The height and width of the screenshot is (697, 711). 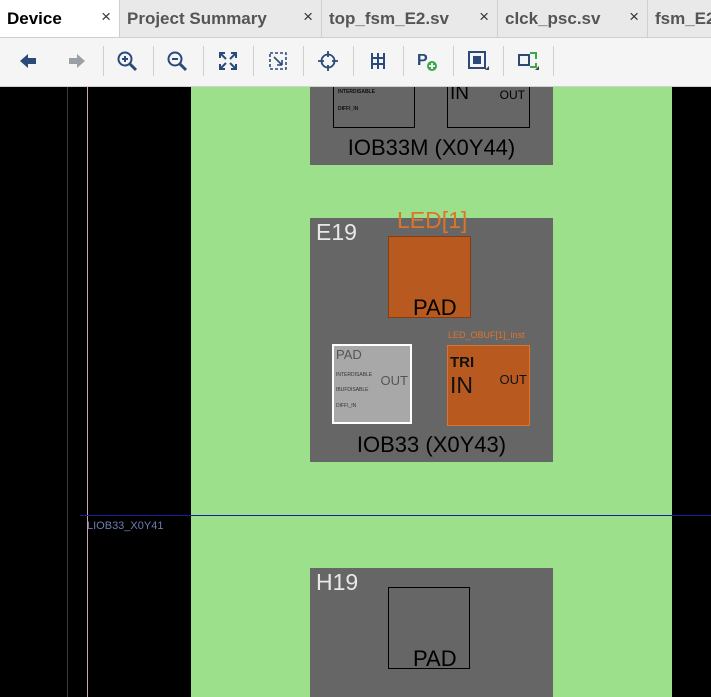 I want to click on crosshair-icon, so click(x=328, y=61).